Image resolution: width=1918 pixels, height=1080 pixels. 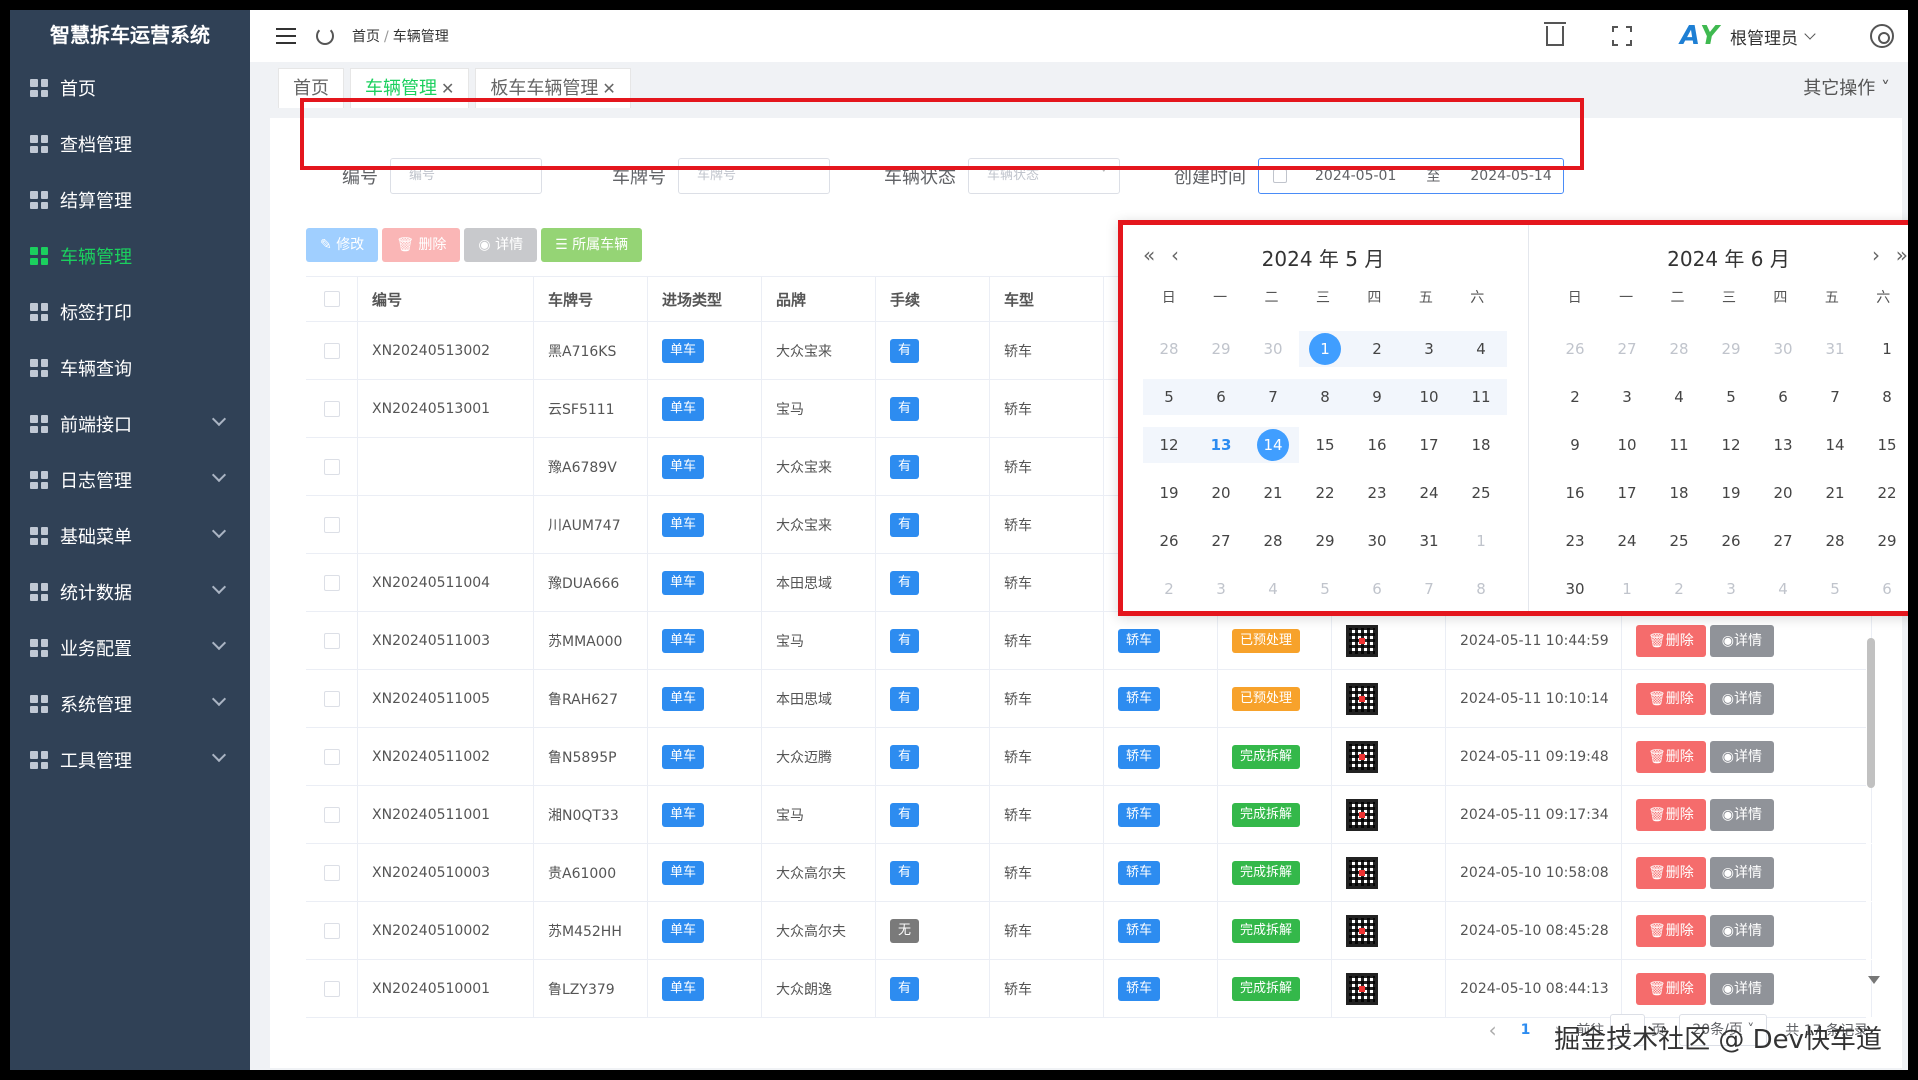 What do you see at coordinates (1874, 980) in the screenshot?
I see `scroll-down-icon` at bounding box center [1874, 980].